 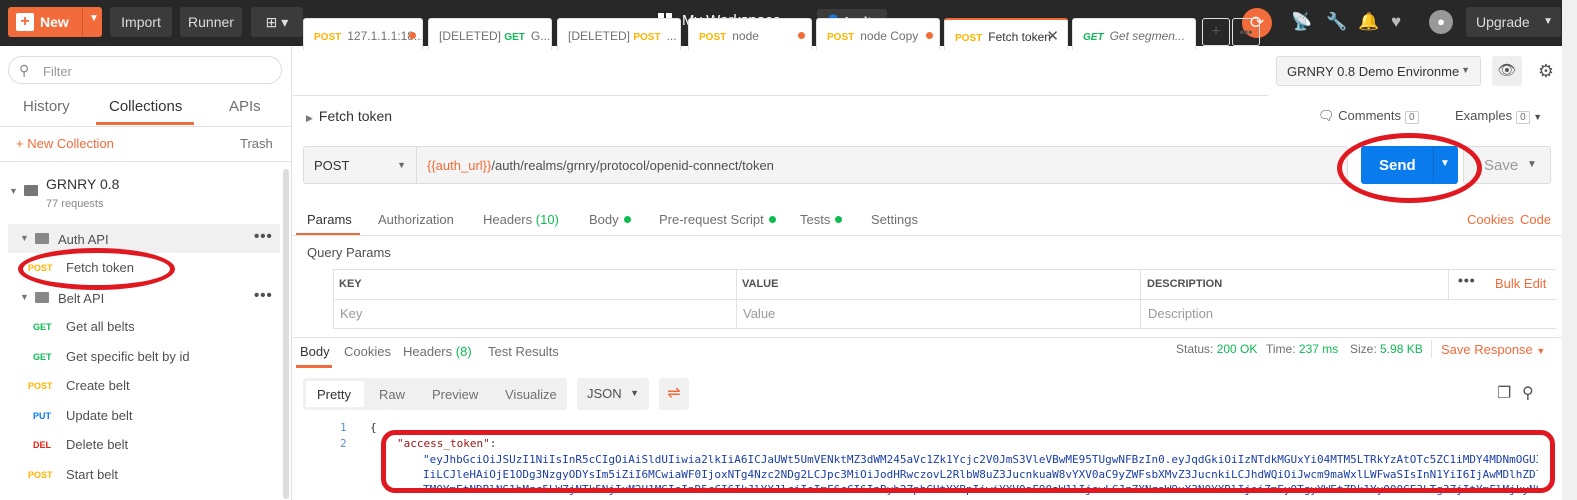 I want to click on response-tab-test-results: Test Results, so click(x=523, y=351).